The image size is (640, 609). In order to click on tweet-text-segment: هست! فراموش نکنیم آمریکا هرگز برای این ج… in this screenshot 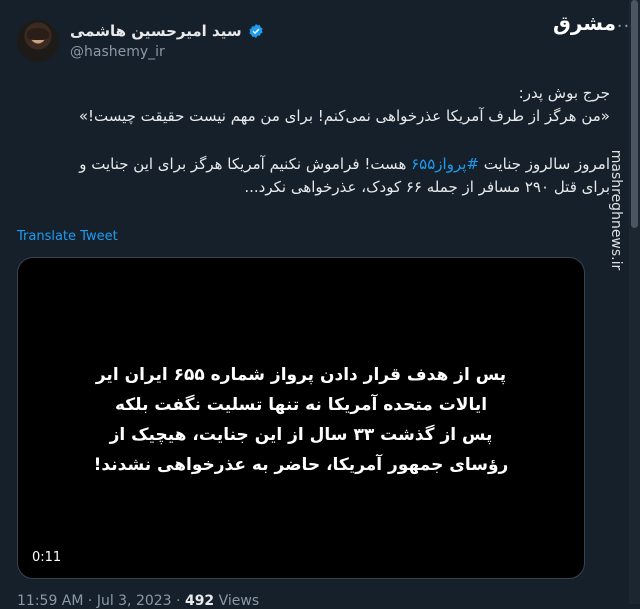, I will do `click(245, 164)`.